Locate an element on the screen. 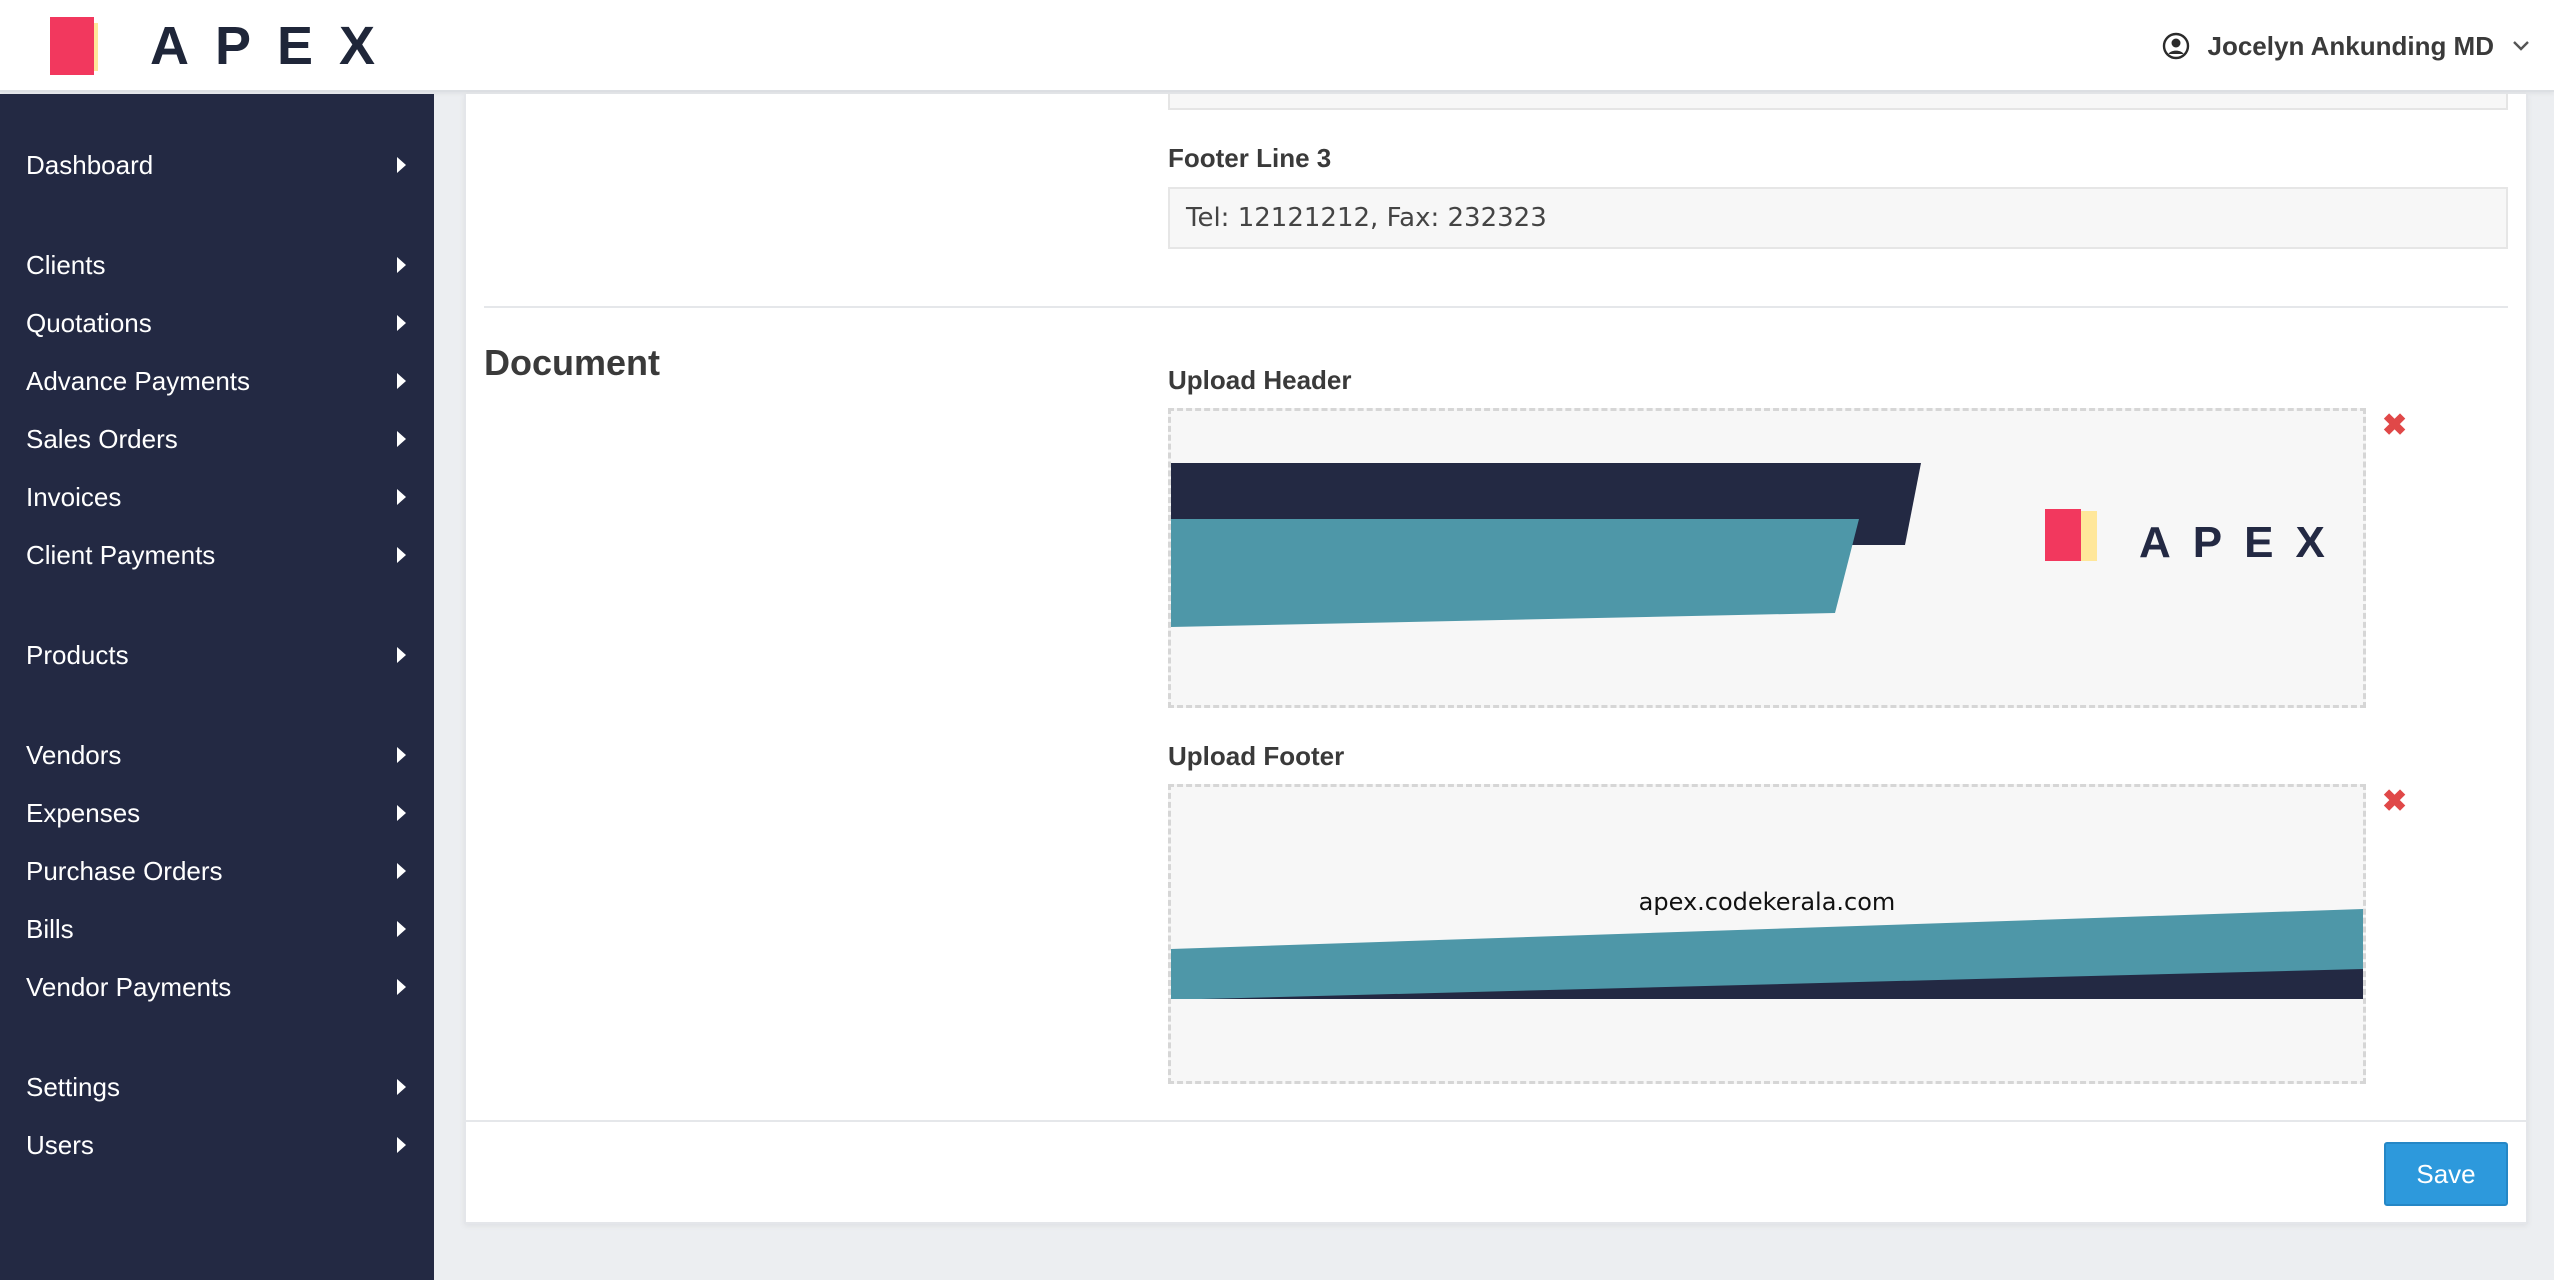 This screenshot has width=2554, height=1280. sidebar-item-vendor-payments: Vendor Payments is located at coordinates (217, 987).